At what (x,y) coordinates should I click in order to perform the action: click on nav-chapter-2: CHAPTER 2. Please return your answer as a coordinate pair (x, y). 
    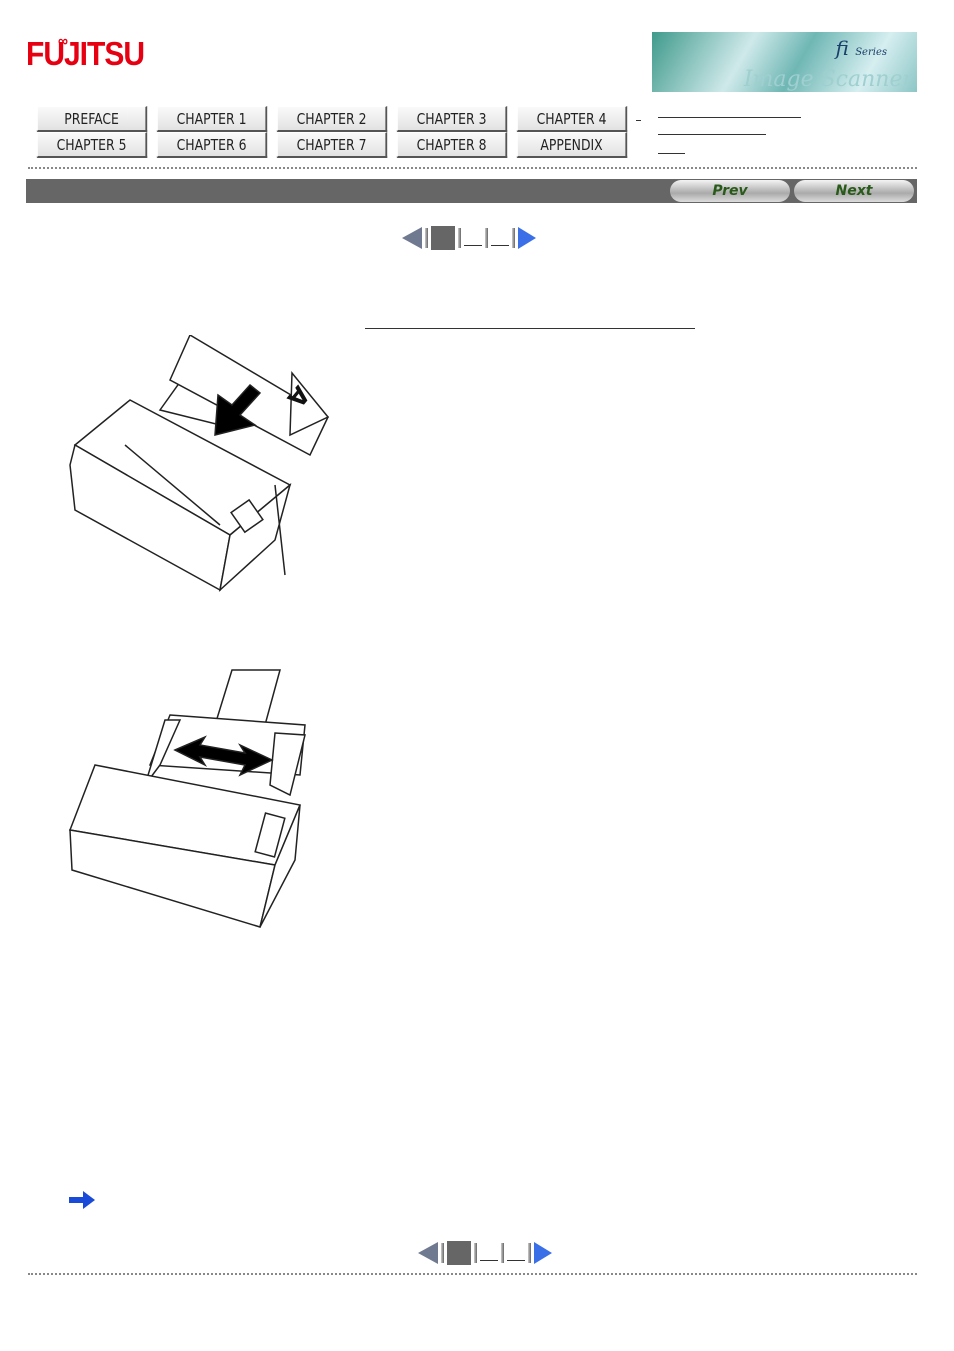
    Looking at the image, I should click on (332, 119).